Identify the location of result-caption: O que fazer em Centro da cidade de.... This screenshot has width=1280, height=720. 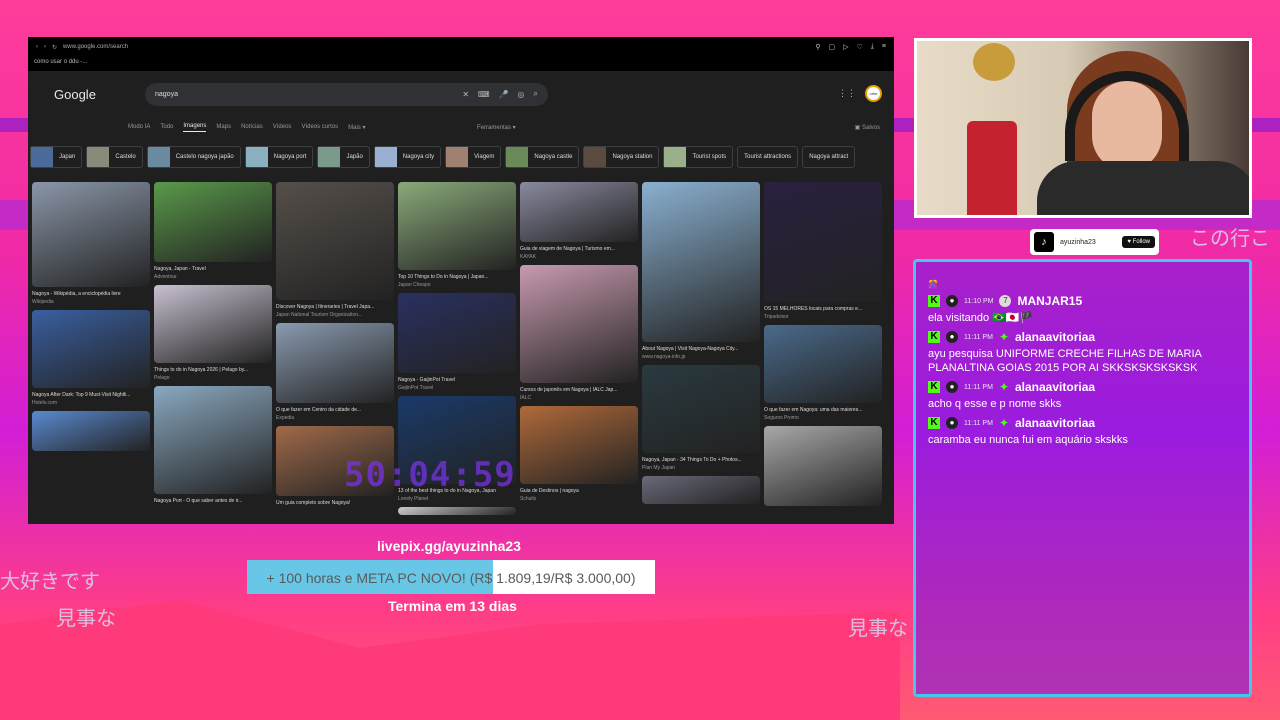
(335, 410).